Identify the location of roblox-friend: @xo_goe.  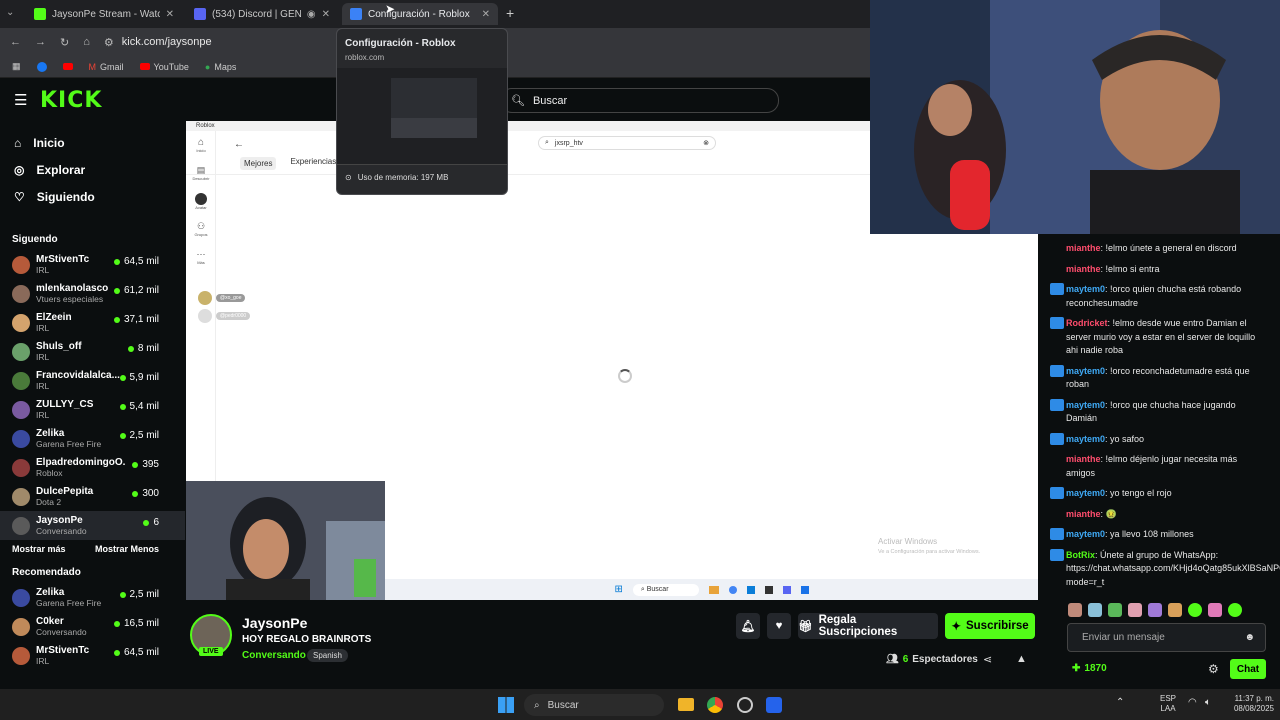
(222, 298).